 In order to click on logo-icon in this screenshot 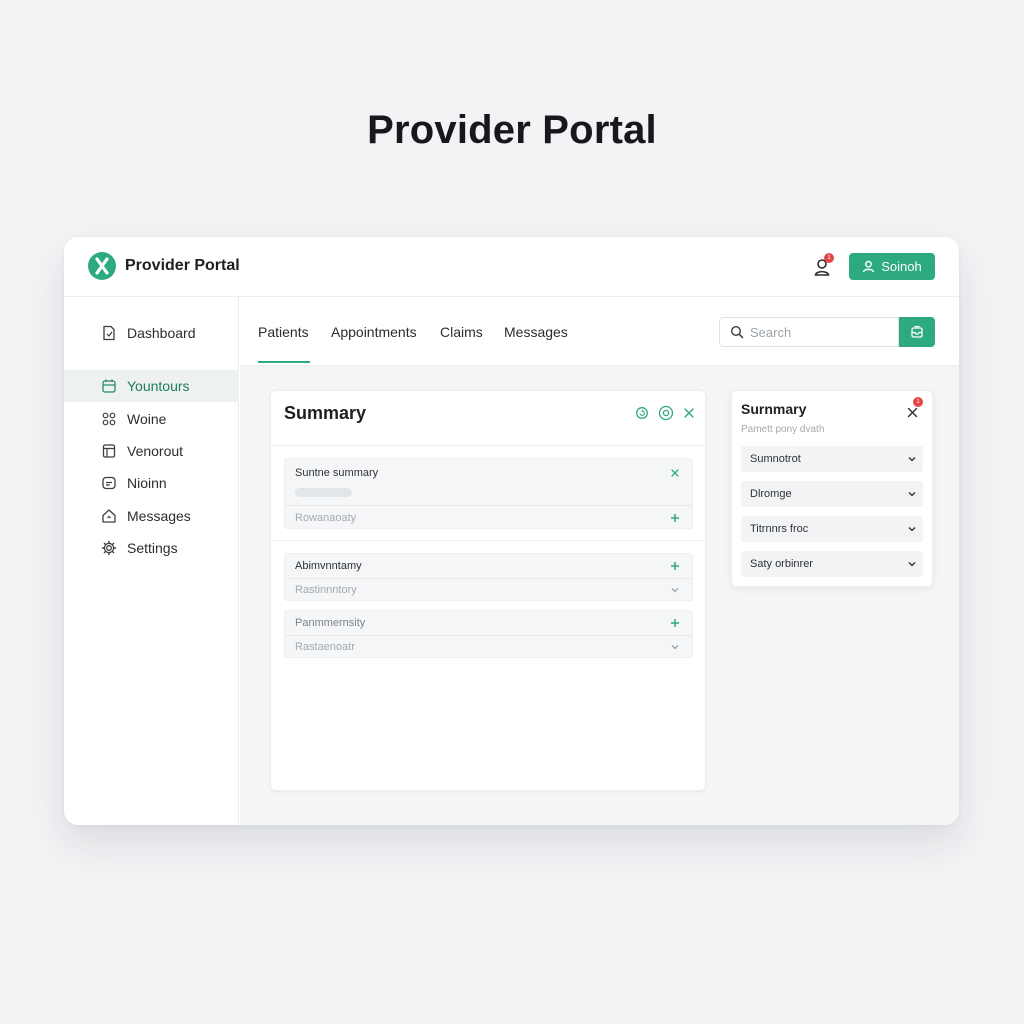, I will do `click(102, 266)`.